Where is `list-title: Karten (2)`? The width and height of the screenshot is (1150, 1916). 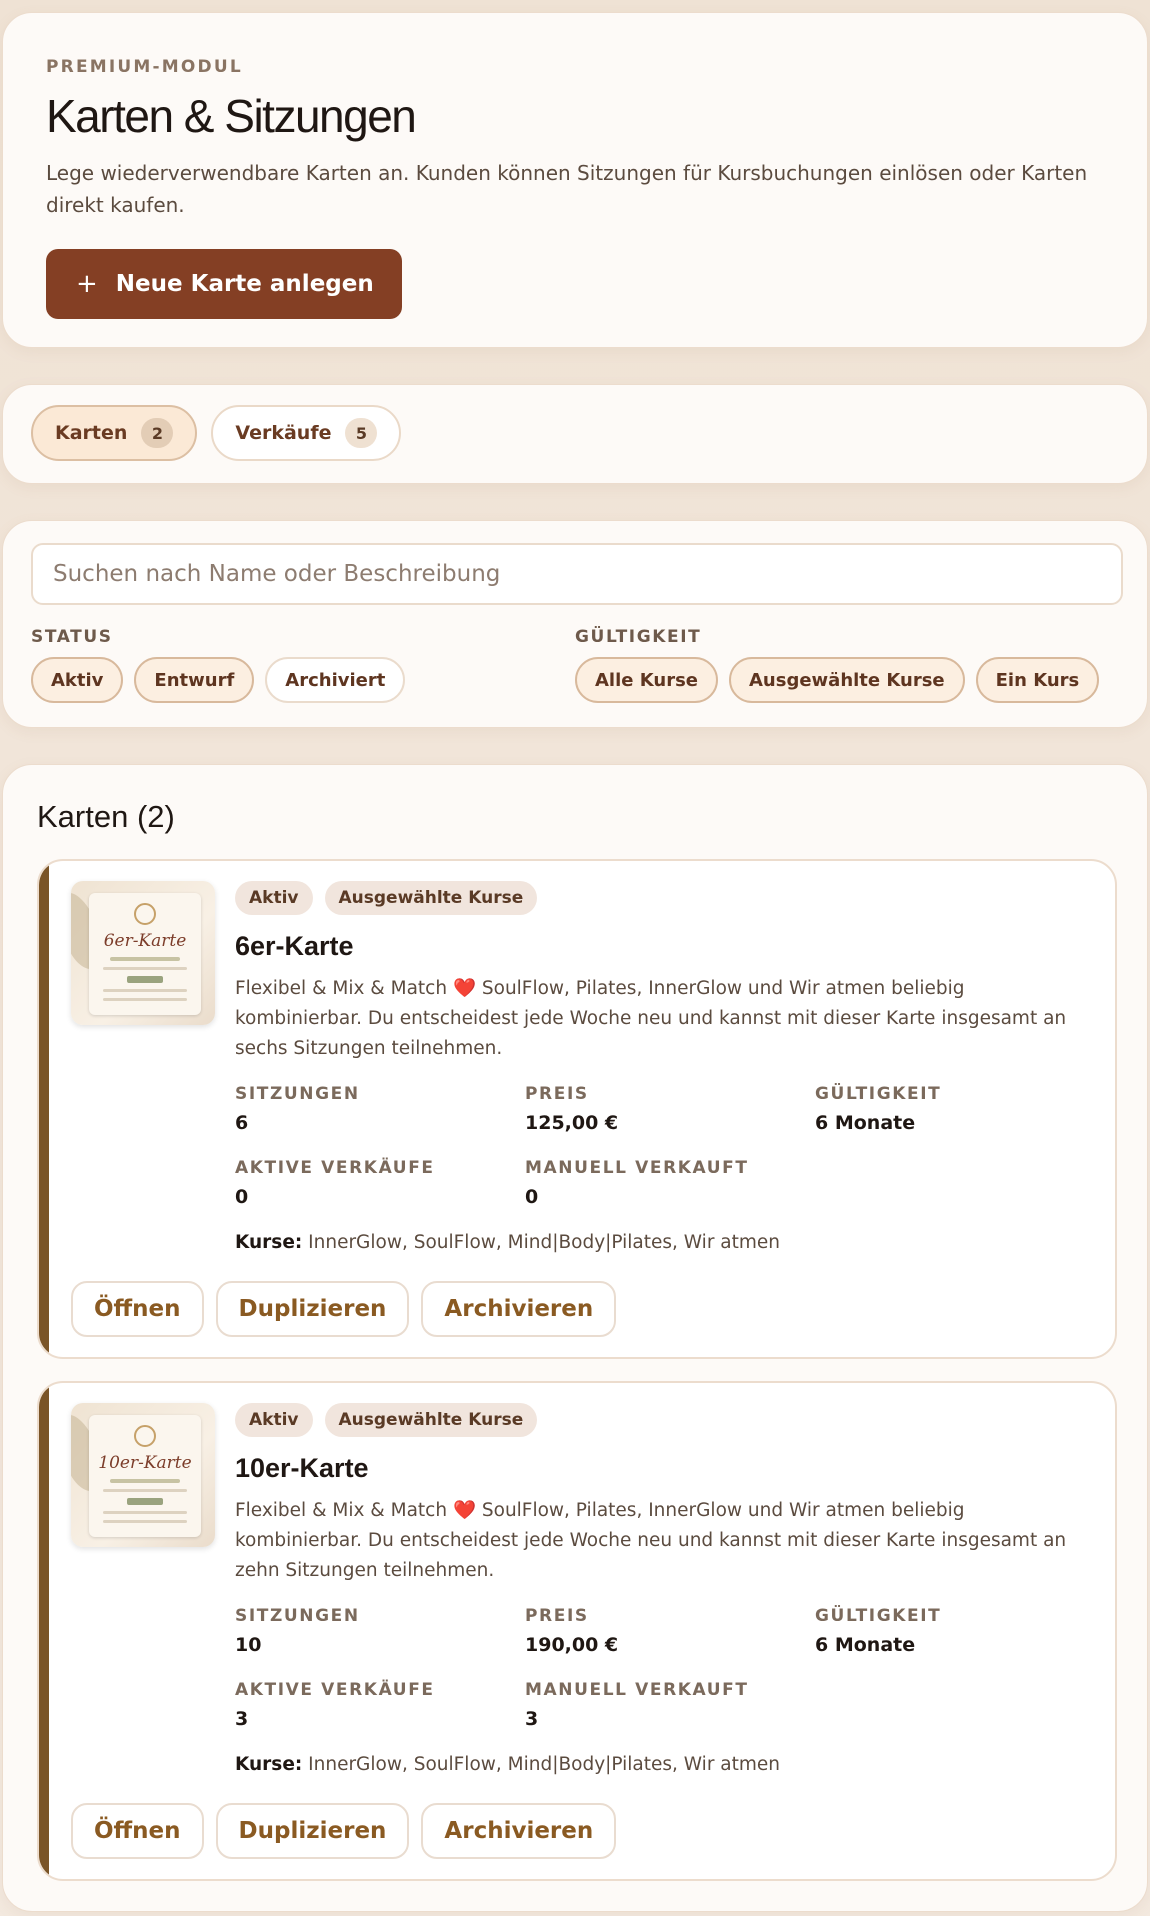 list-title: Karten (2) is located at coordinates (106, 816).